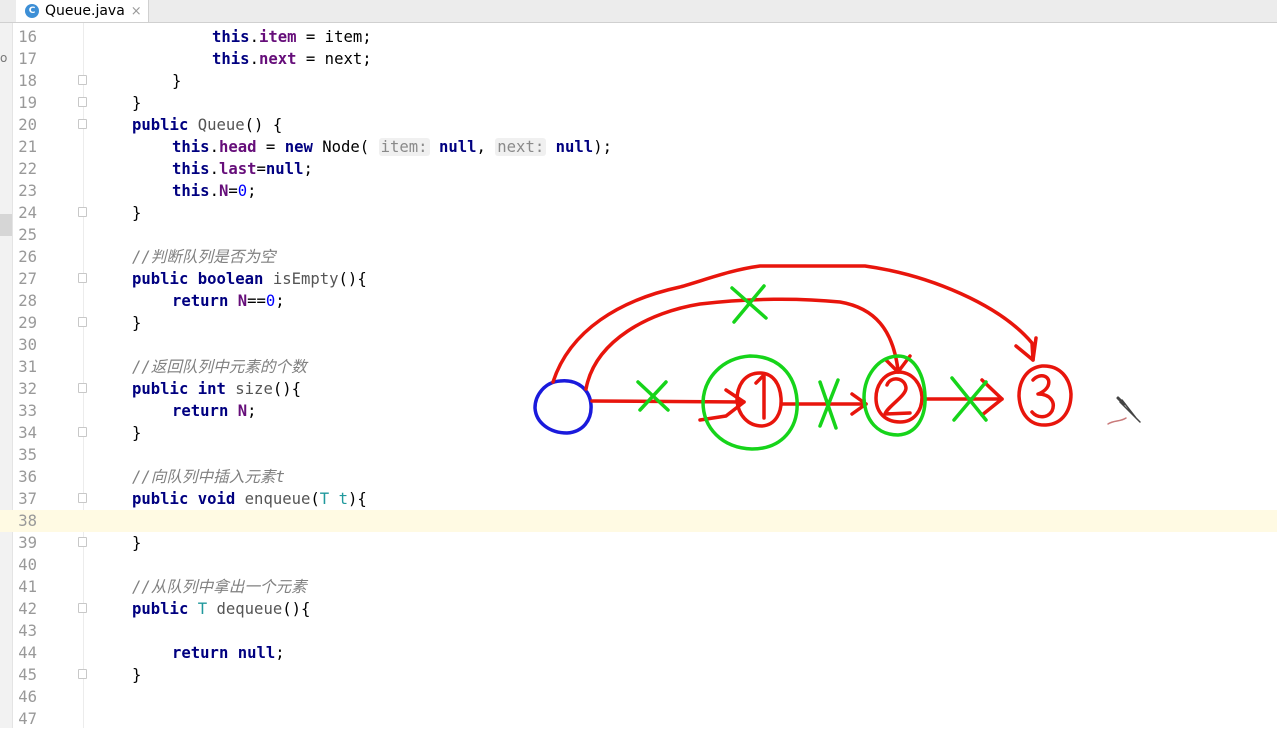 The width and height of the screenshot is (1277, 730). Describe the element at coordinates (760, 396) in the screenshot. I see `node-1-digit` at that location.